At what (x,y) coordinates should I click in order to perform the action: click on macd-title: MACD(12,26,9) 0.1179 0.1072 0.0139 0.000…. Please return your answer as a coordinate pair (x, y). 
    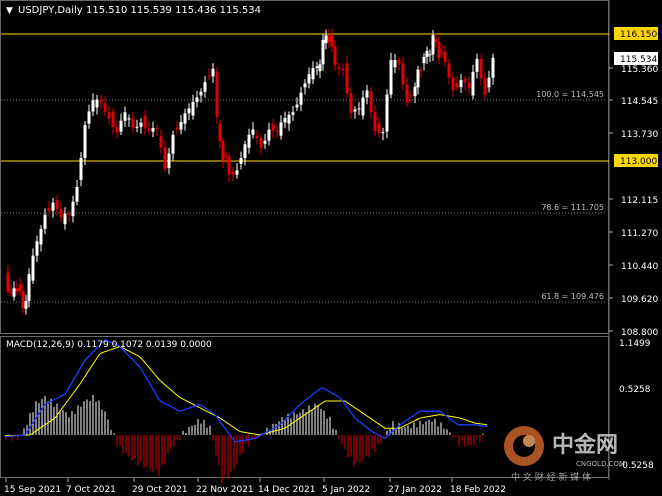
    Looking at the image, I should click on (109, 345).